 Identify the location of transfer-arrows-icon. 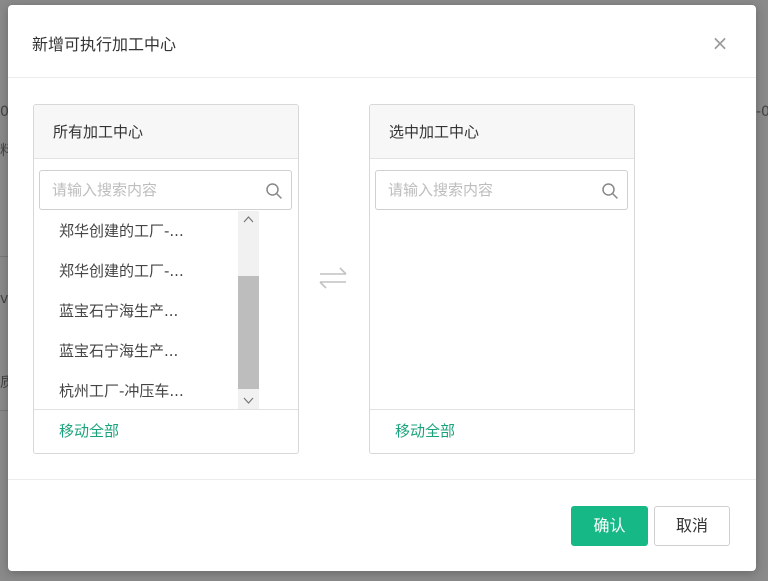
(333, 278).